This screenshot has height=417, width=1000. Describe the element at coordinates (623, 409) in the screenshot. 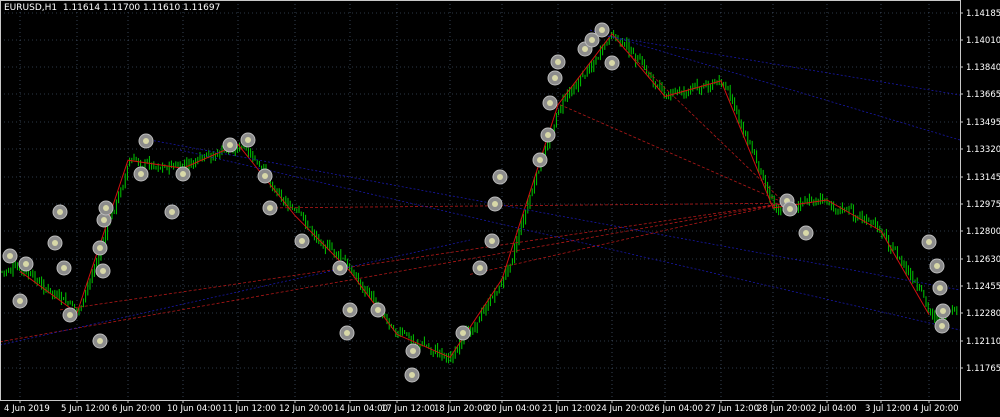

I see `time-axis-label: 24 Jun 20:00` at that location.